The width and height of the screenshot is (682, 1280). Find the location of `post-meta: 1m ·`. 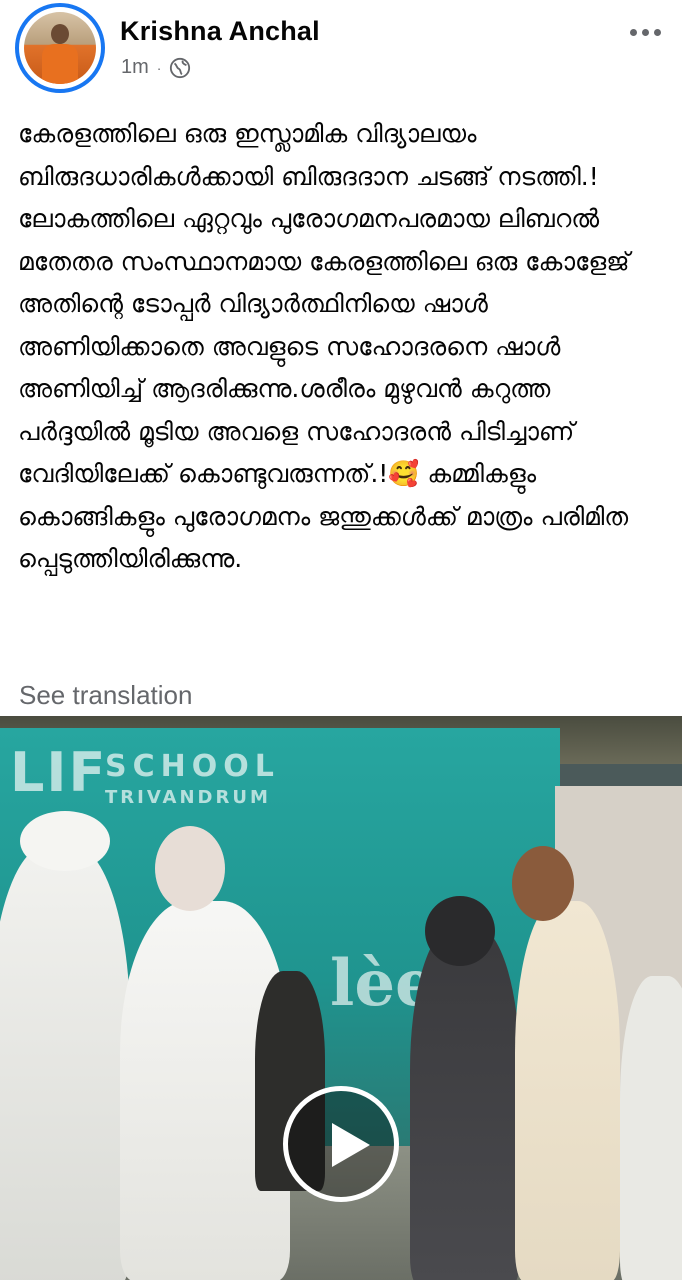

post-meta: 1m · is located at coordinates (156, 67).